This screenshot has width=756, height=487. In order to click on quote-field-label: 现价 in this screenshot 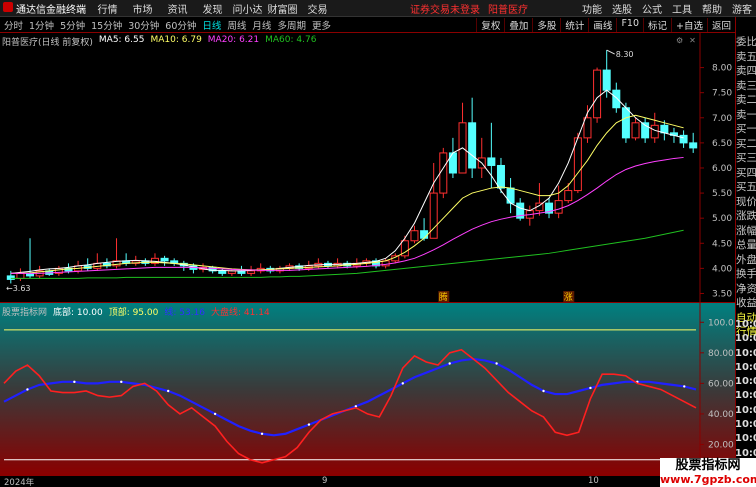, I will do `click(746, 201)`.